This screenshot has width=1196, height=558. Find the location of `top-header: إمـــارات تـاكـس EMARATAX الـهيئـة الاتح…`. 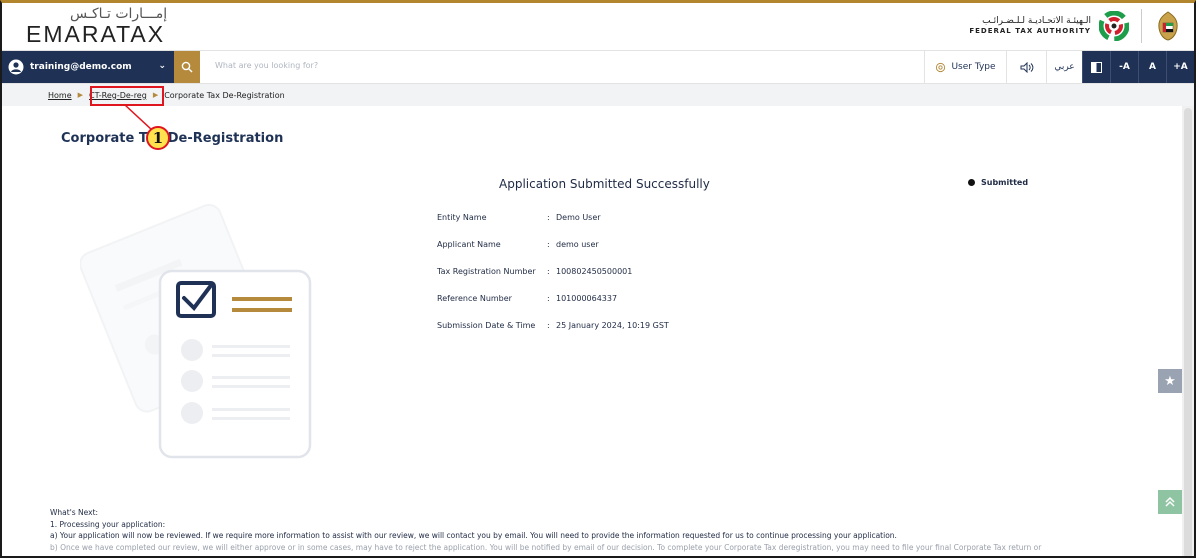

top-header: إمـــارات تـاكـس EMARATAX الـهيئـة الاتح… is located at coordinates (598, 26).